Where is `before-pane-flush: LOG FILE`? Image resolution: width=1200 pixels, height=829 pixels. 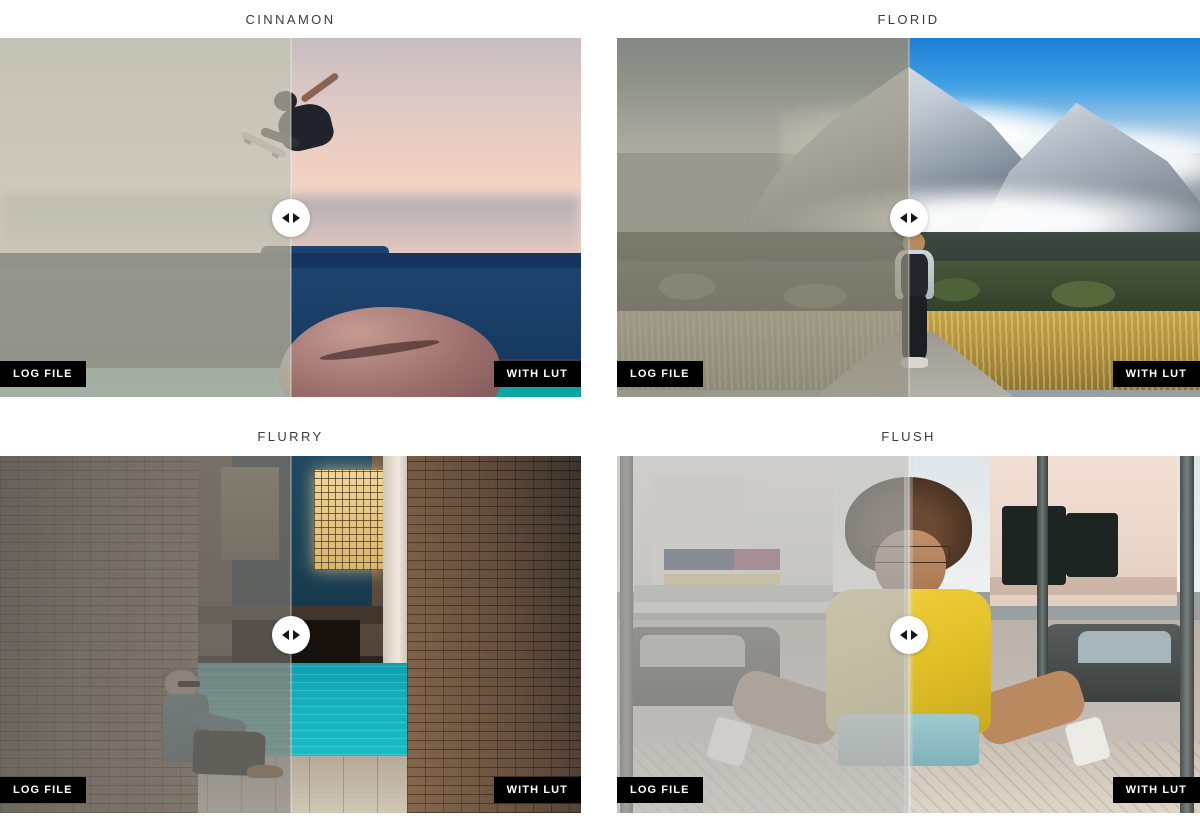 before-pane-flush: LOG FILE is located at coordinates (763, 634).